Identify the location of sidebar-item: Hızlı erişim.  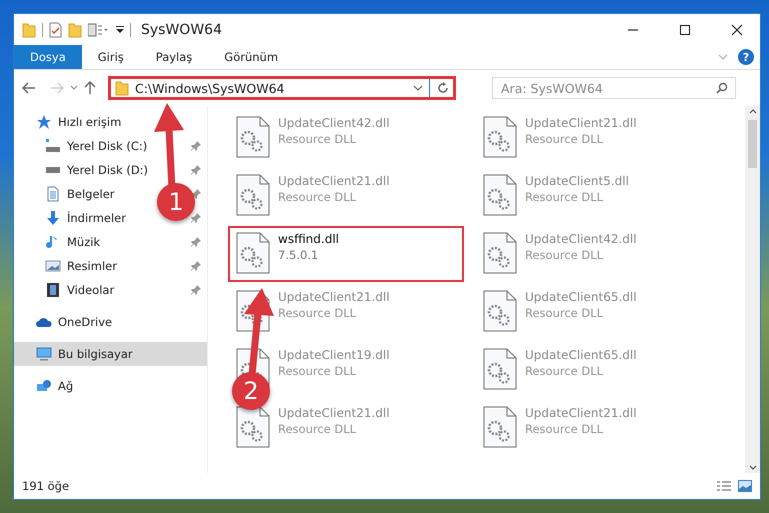
(90, 122).